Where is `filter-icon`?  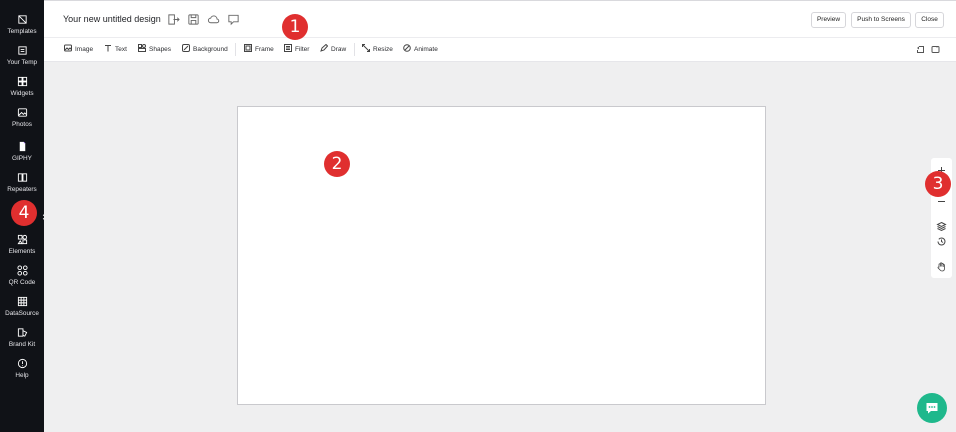
filter-icon is located at coordinates (288, 48).